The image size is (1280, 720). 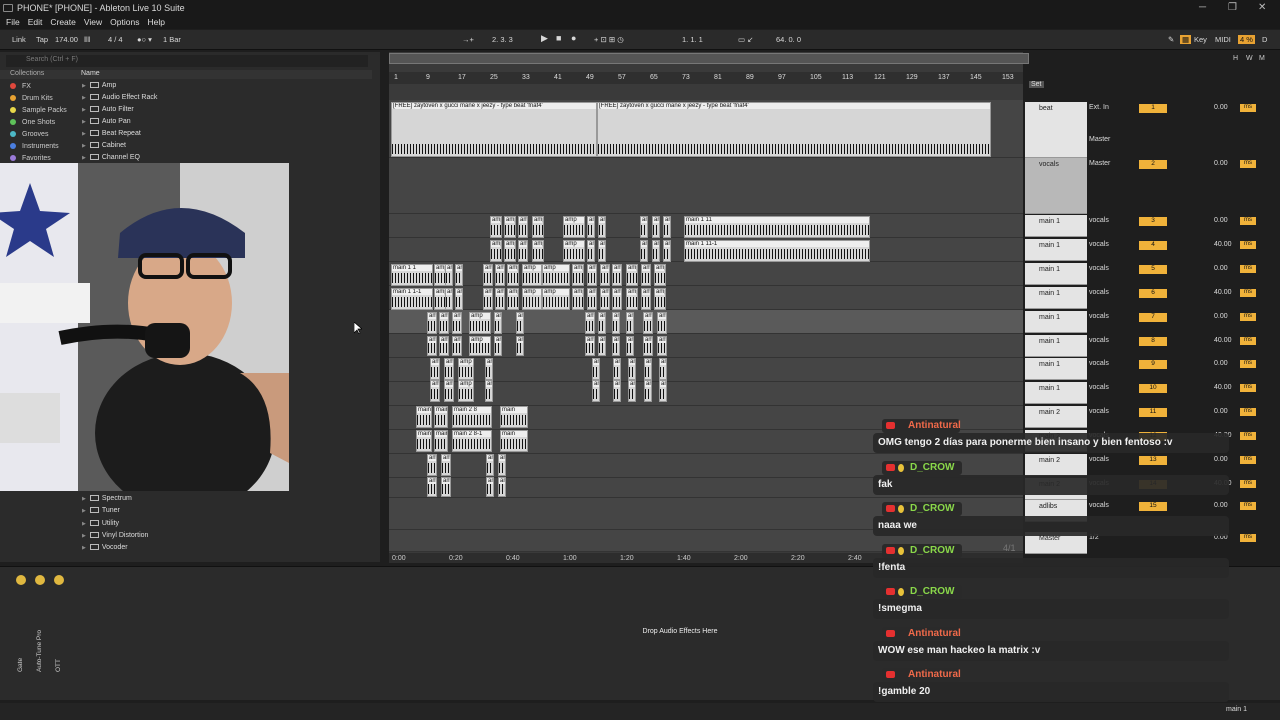 What do you see at coordinates (472, 417) in the screenshot?
I see `audio-clip: main 2 8` at bounding box center [472, 417].